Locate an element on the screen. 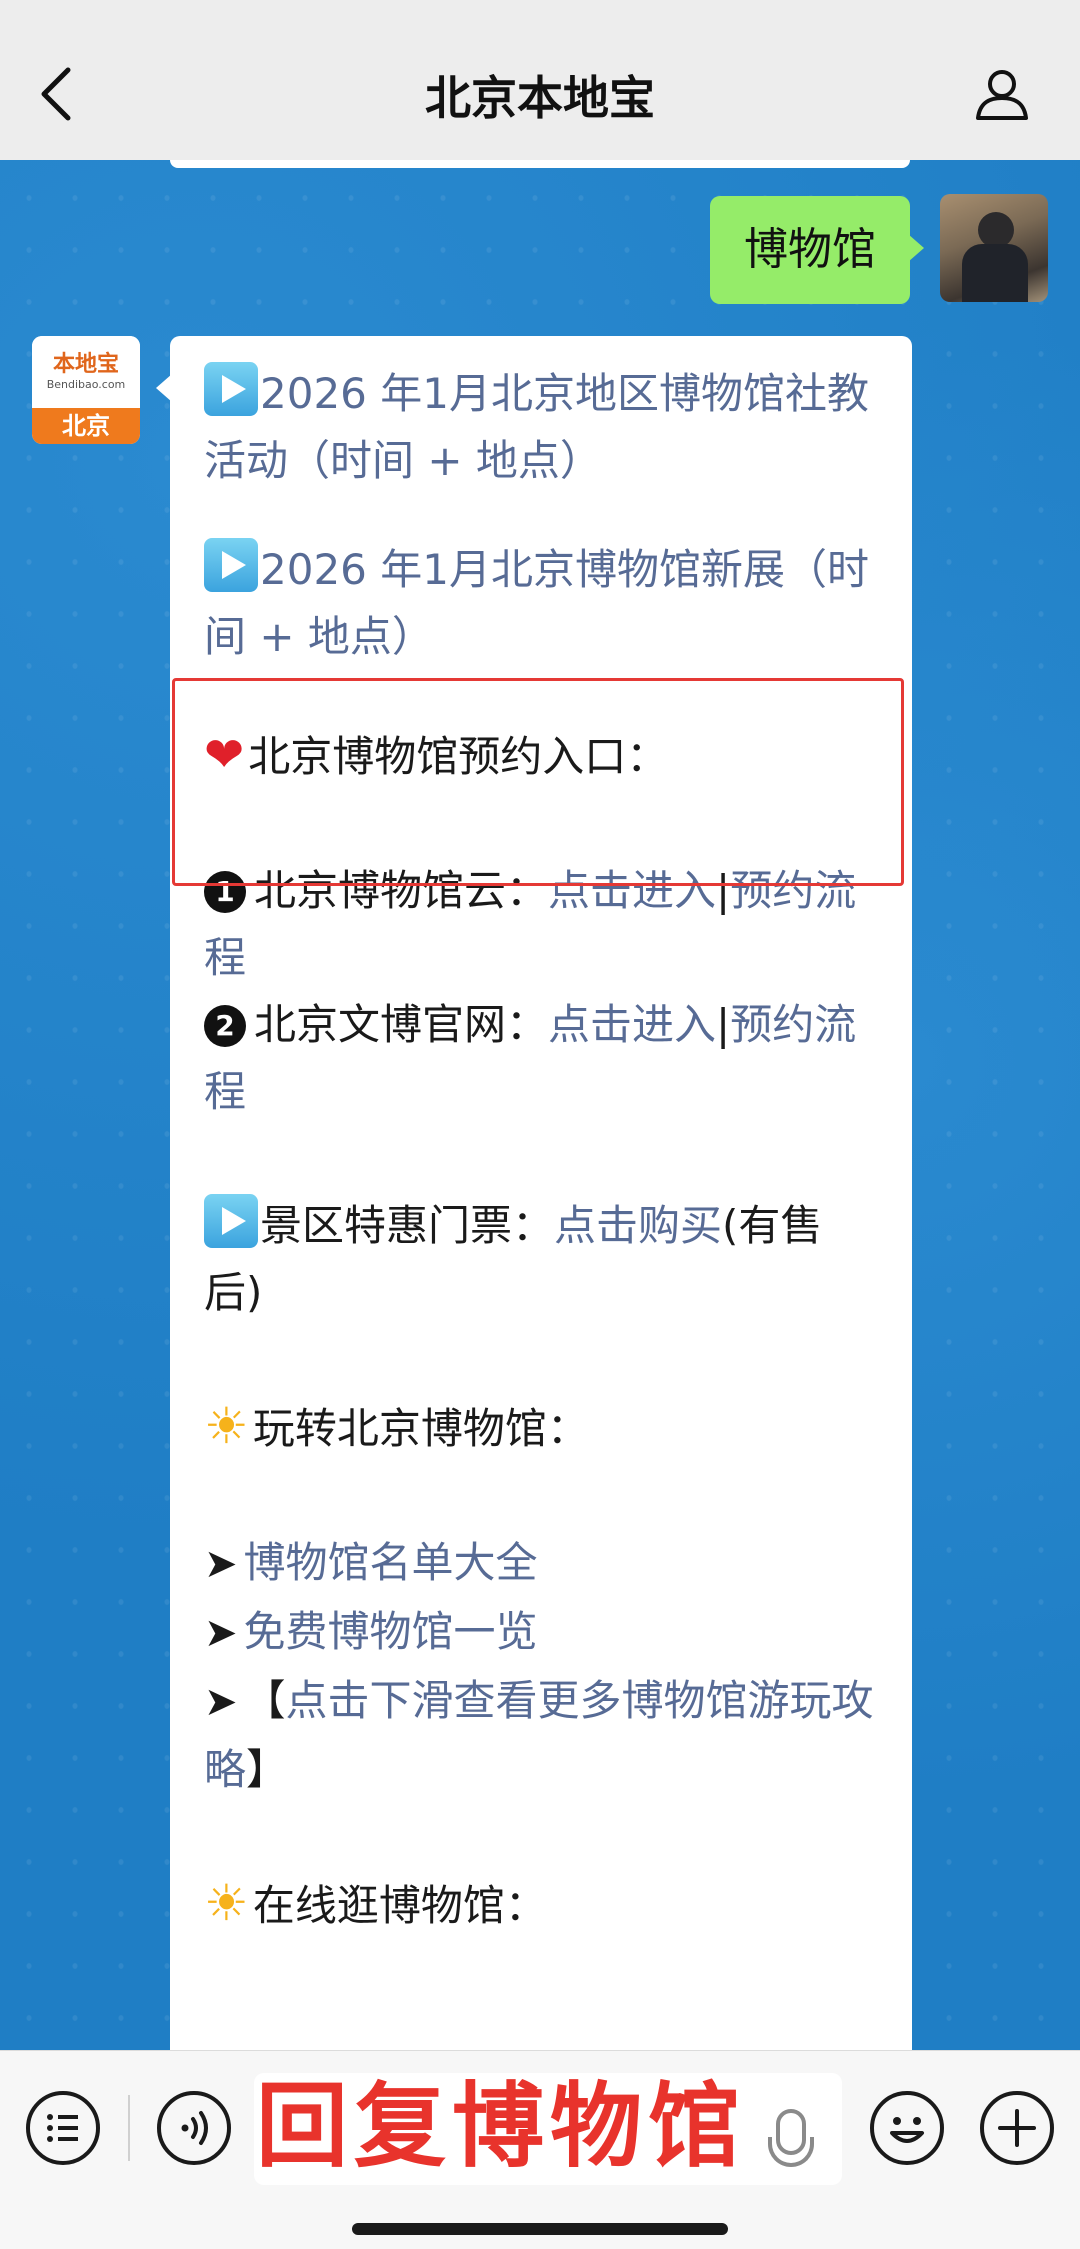 The image size is (1080, 2249). voice-icon is located at coordinates (194, 2128).